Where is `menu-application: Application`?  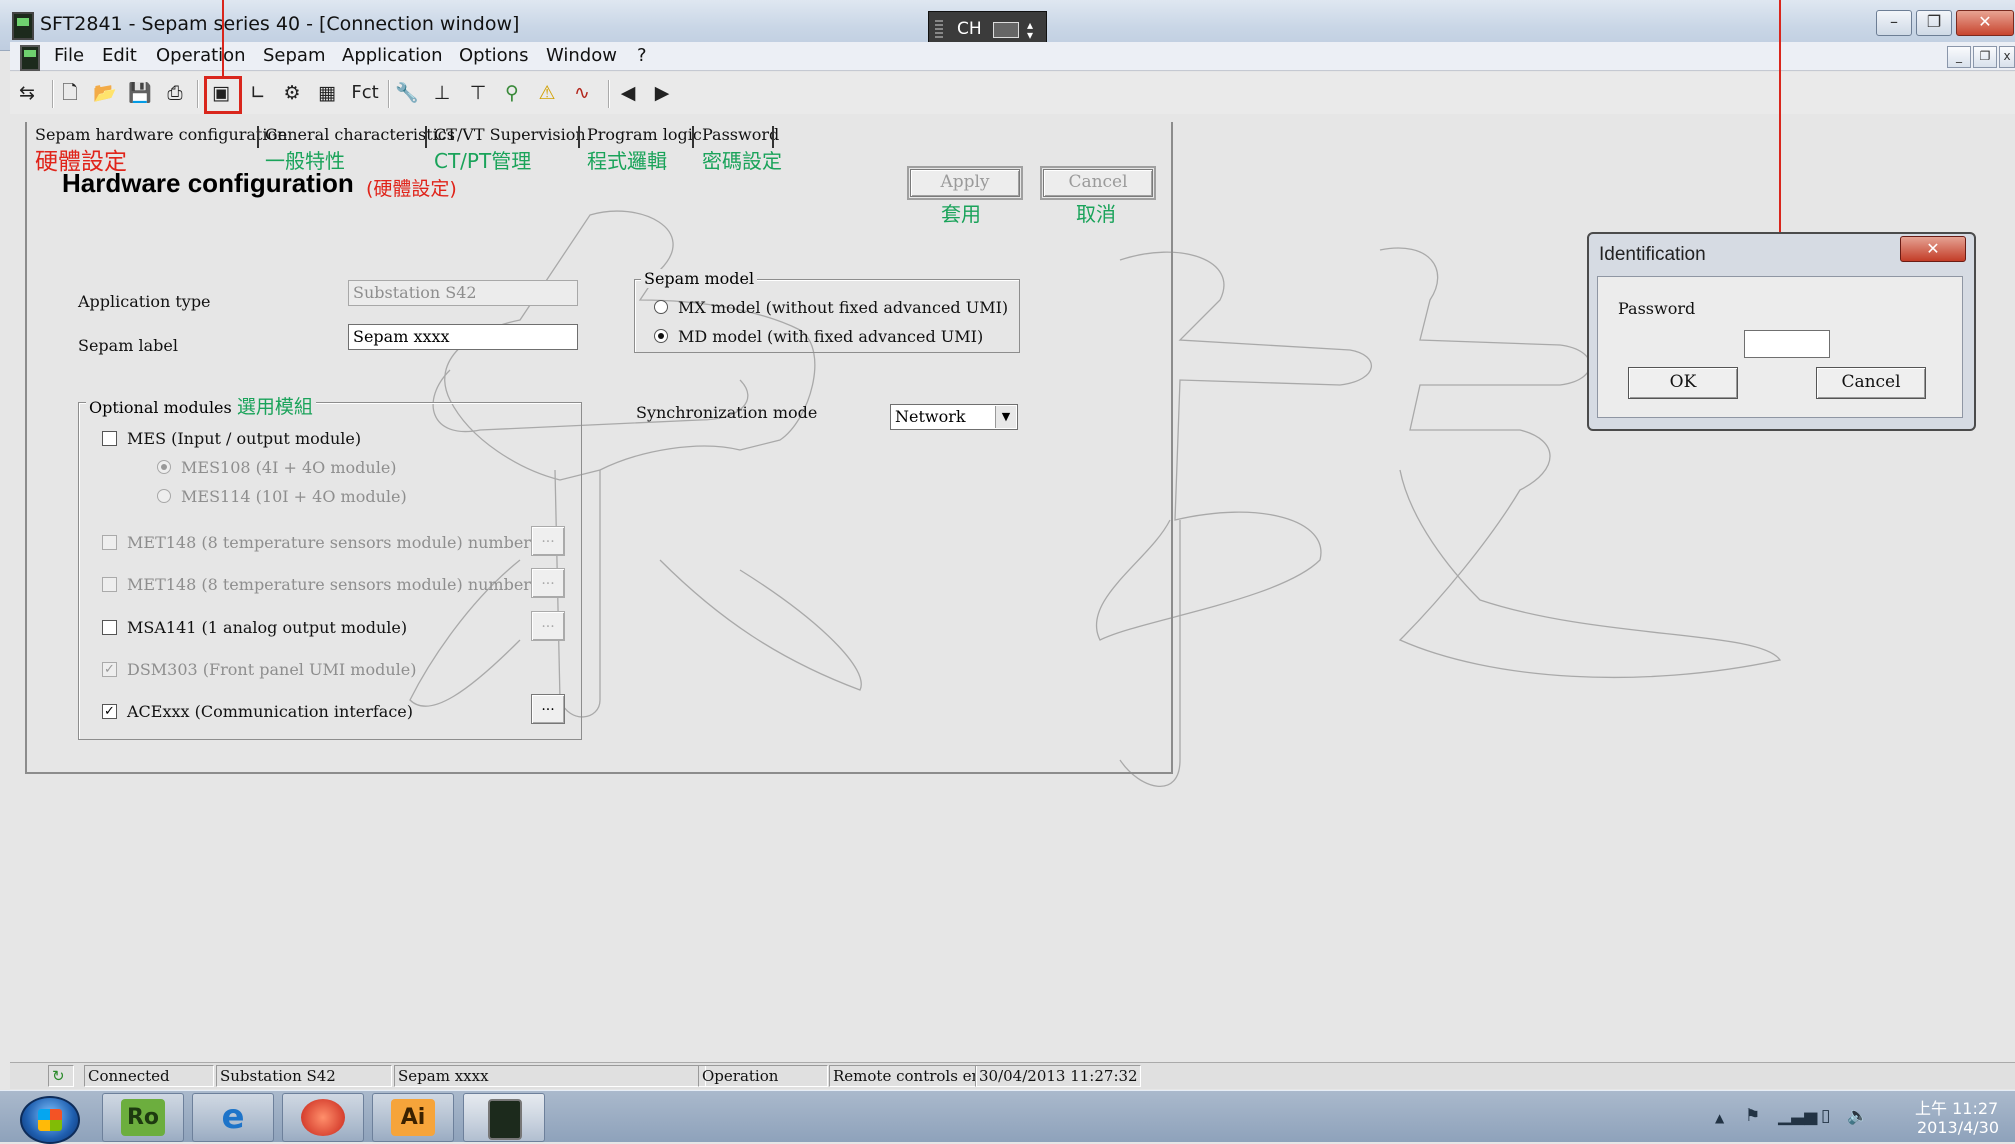
menu-application: Application is located at coordinates (392, 55).